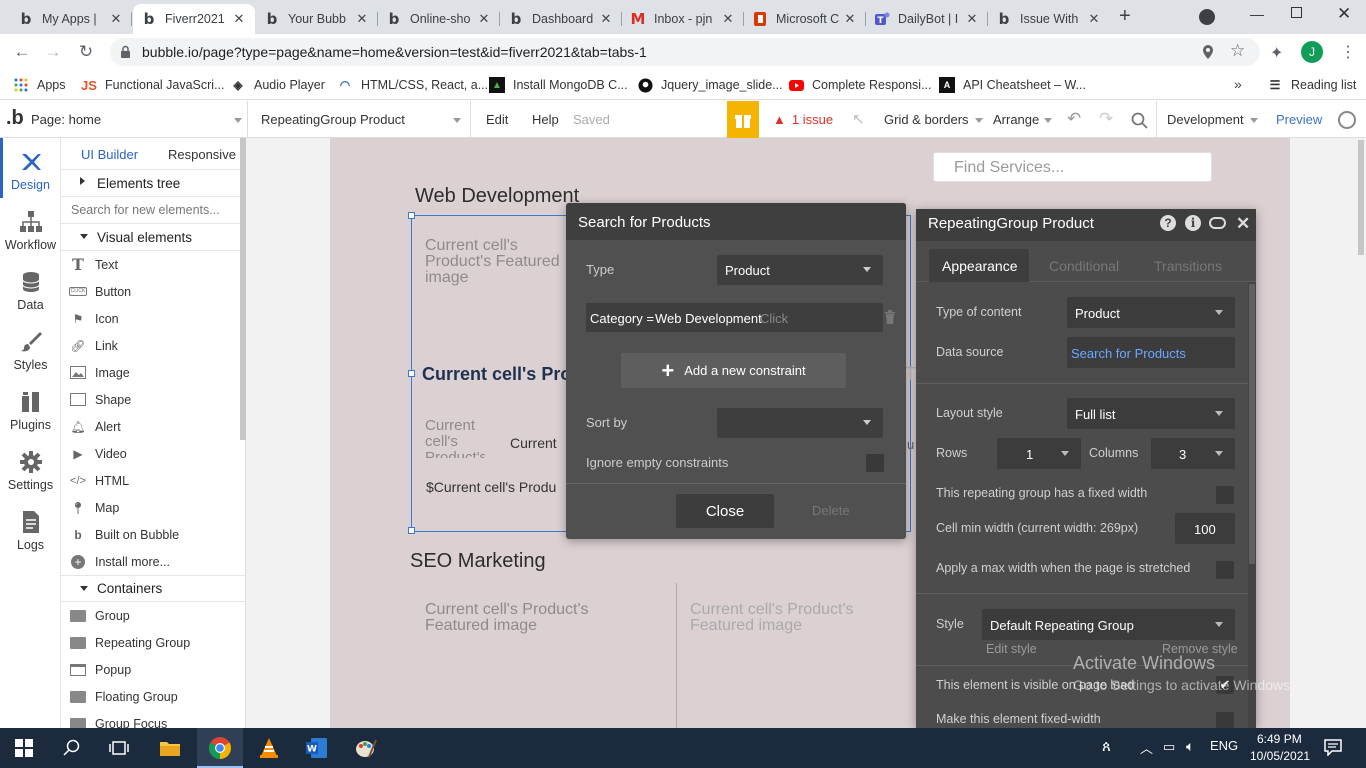  Describe the element at coordinates (153, 534) in the screenshot. I see `element-built-on-bubble: b Built on Bubble` at that location.